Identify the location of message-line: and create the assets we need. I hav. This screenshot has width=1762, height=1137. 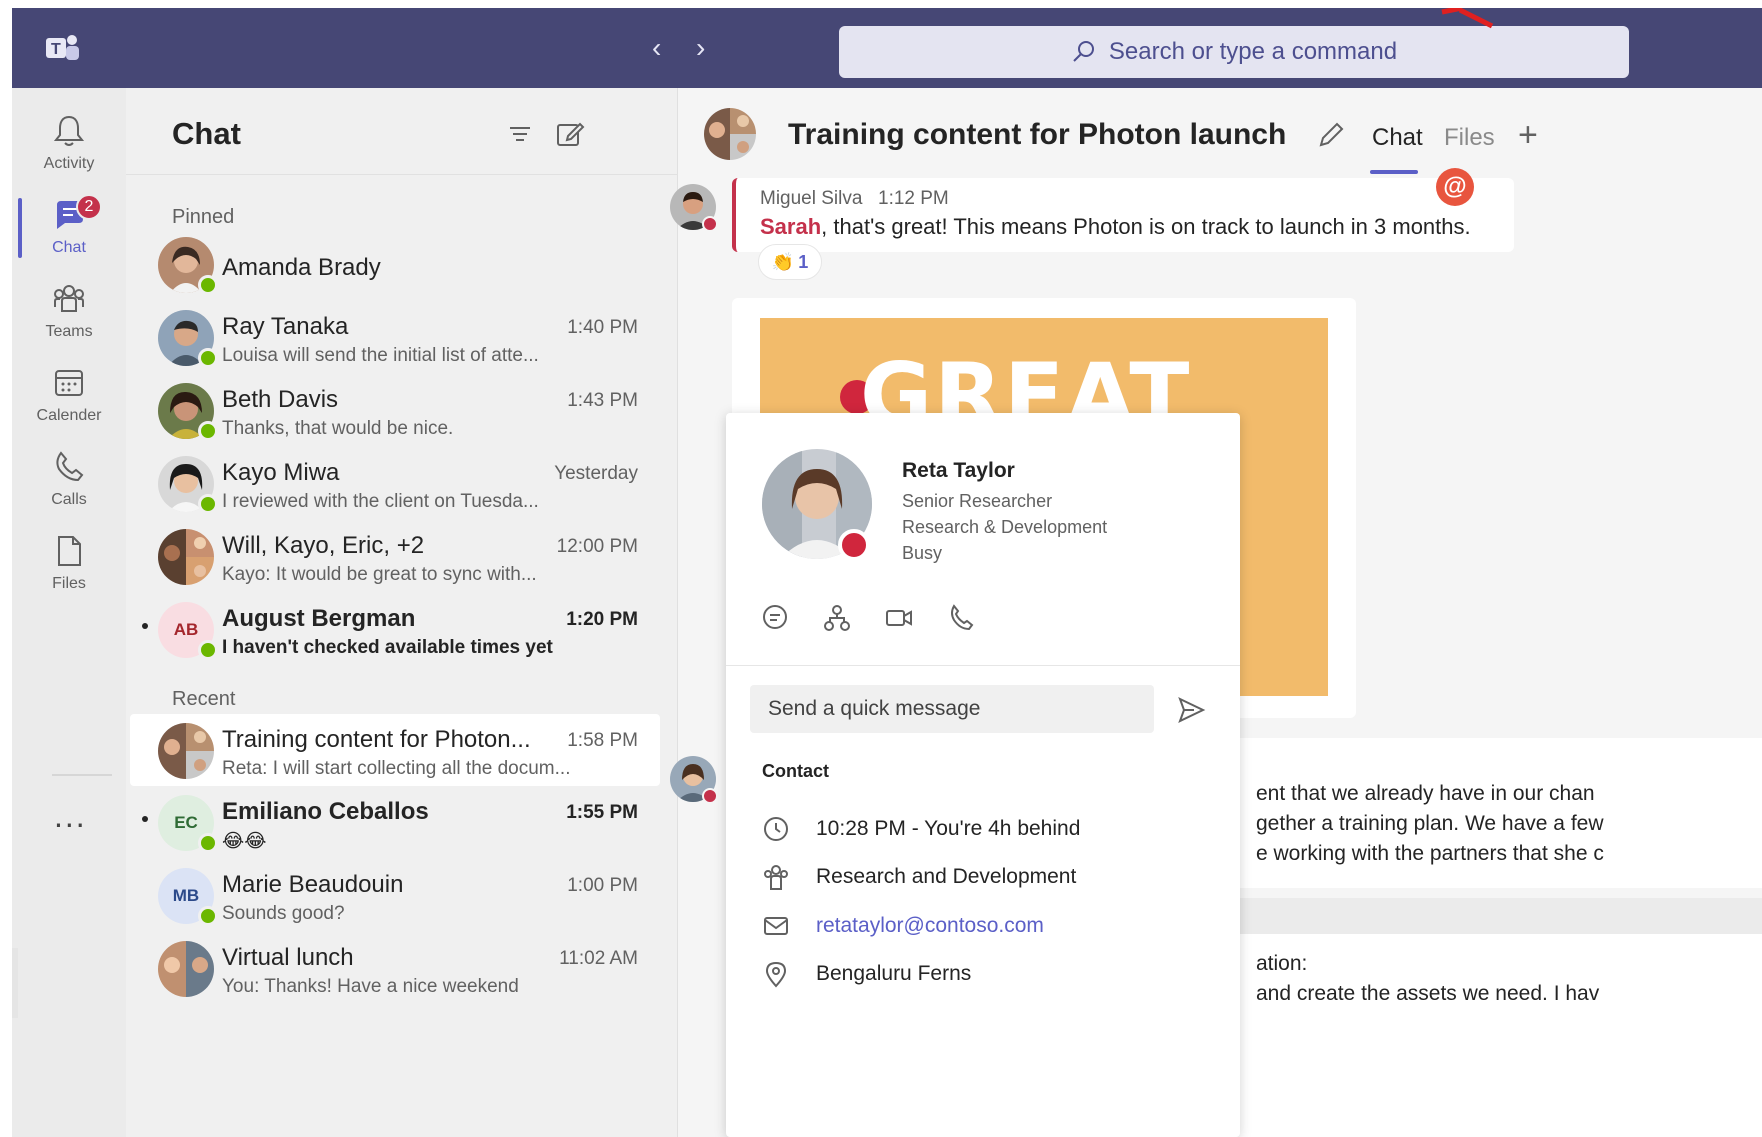
(1428, 993).